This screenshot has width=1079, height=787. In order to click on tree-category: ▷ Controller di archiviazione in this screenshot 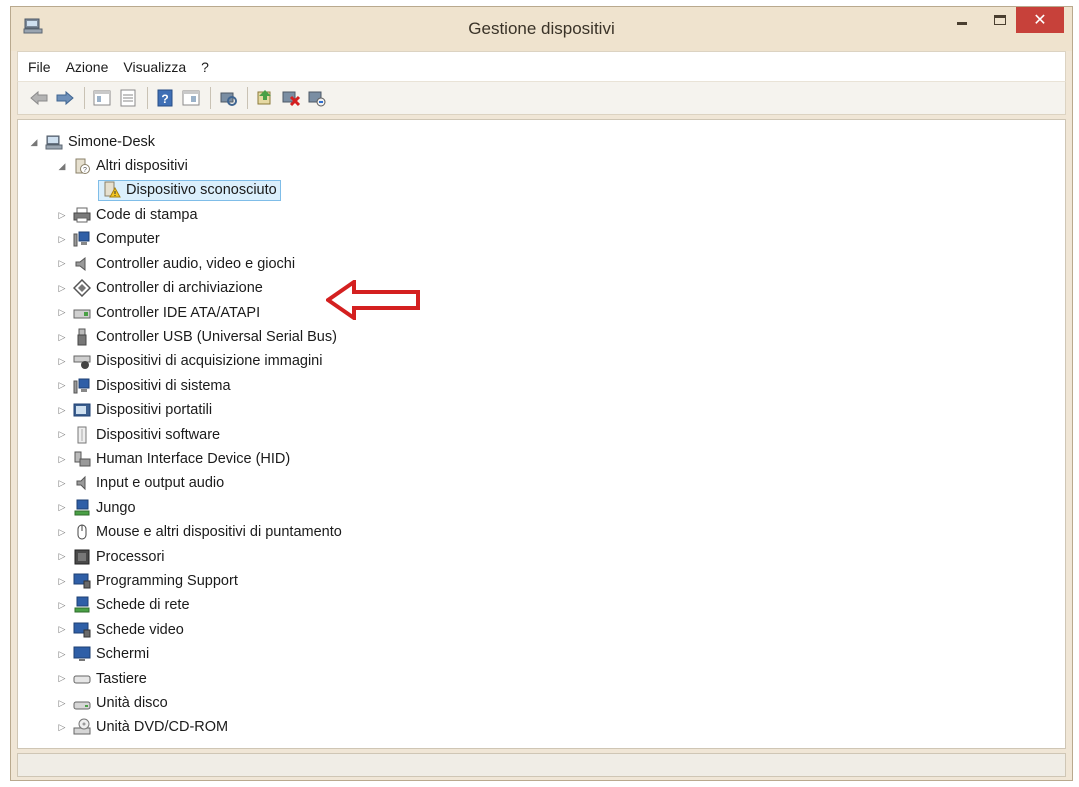, I will do `click(159, 288)`.